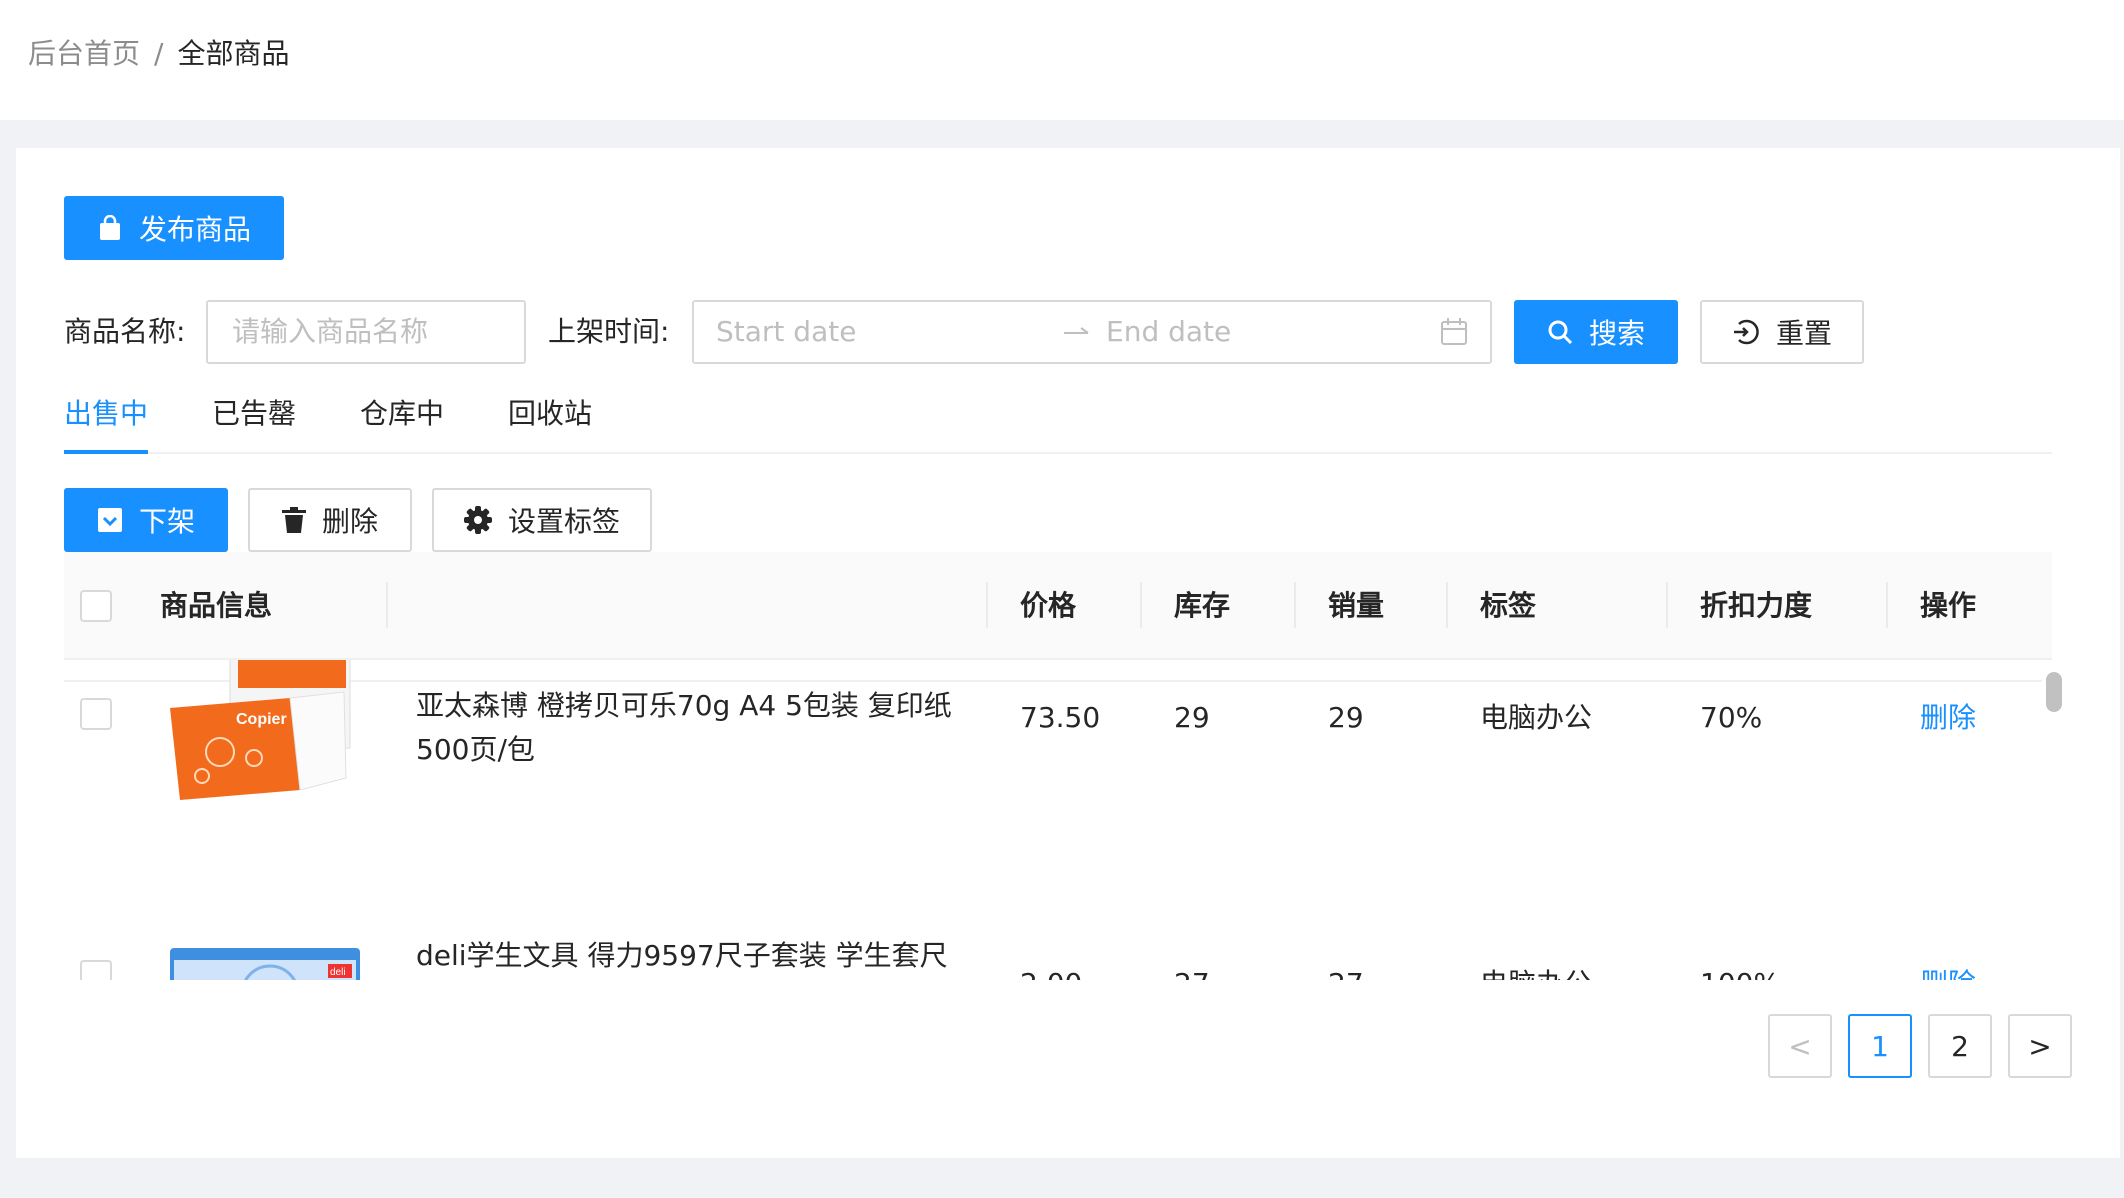 Image resolution: width=2124 pixels, height=1198 pixels. I want to click on status-tabs: 出售中 已告罄 仓库中 回收站, so click(1058, 415).